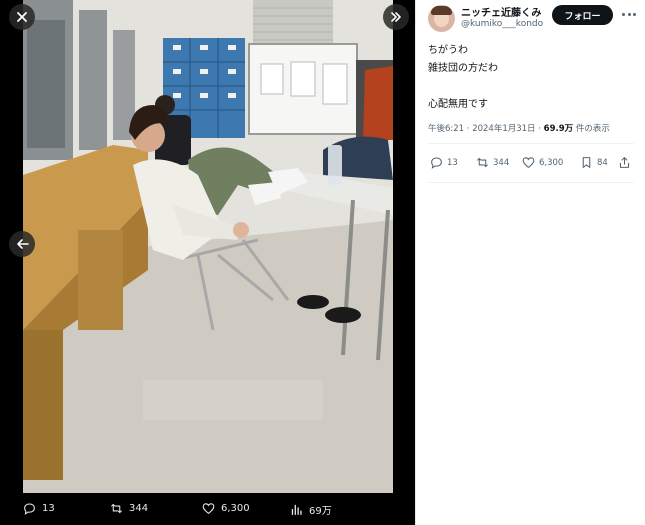 The image size is (645, 525). I want to click on media-reply-count: 13, so click(48, 508).